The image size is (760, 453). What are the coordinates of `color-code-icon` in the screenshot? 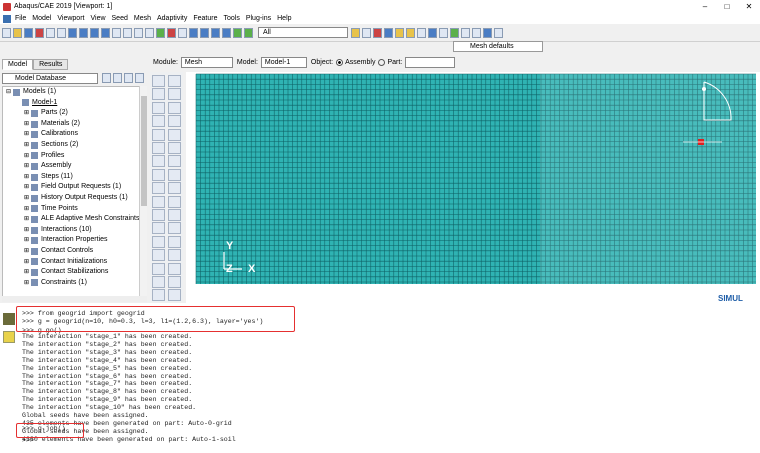 It's located at (355, 32).